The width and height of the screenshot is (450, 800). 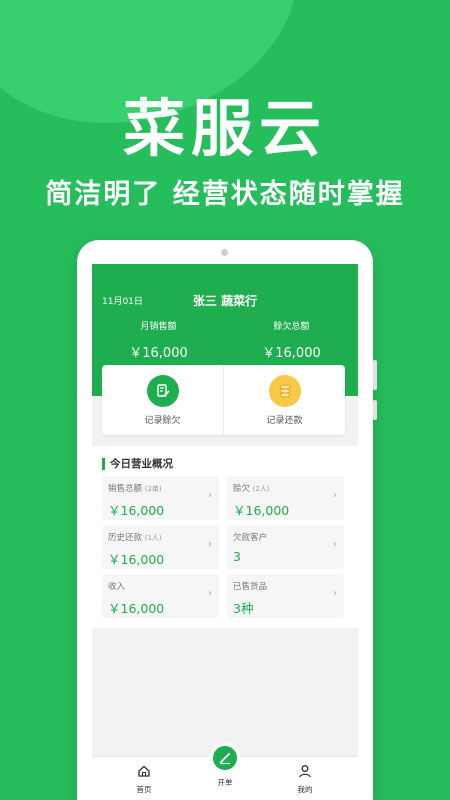 I want to click on action-label: 记录还款, so click(x=284, y=420).